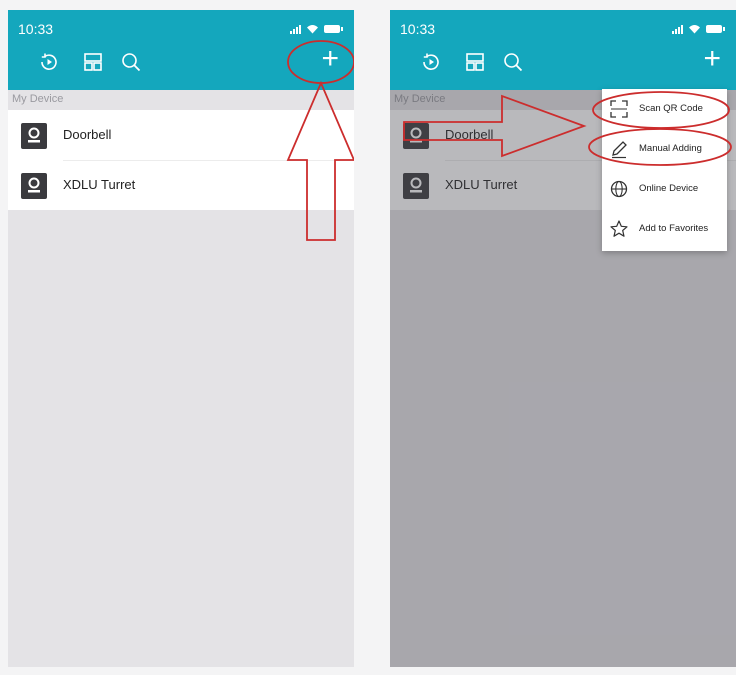  Describe the element at coordinates (320, 62) in the screenshot. I see `highlight-circle-add` at that location.